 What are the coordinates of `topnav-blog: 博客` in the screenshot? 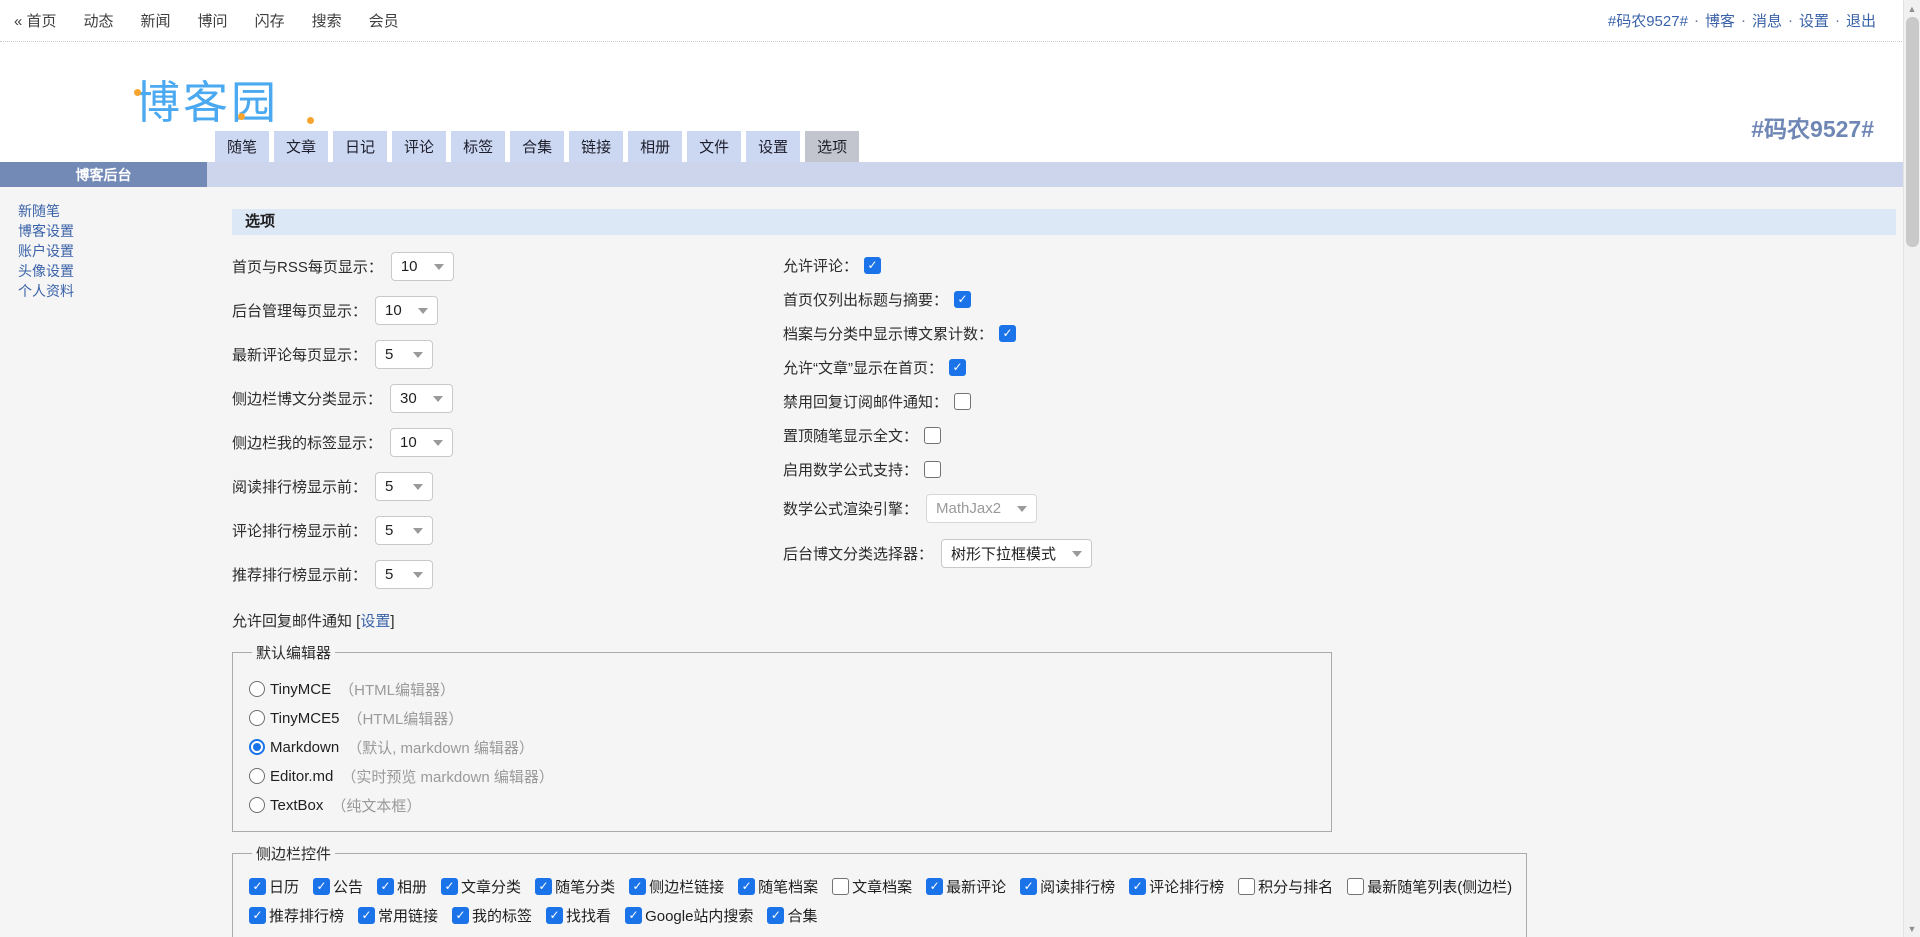 It's located at (1720, 20).